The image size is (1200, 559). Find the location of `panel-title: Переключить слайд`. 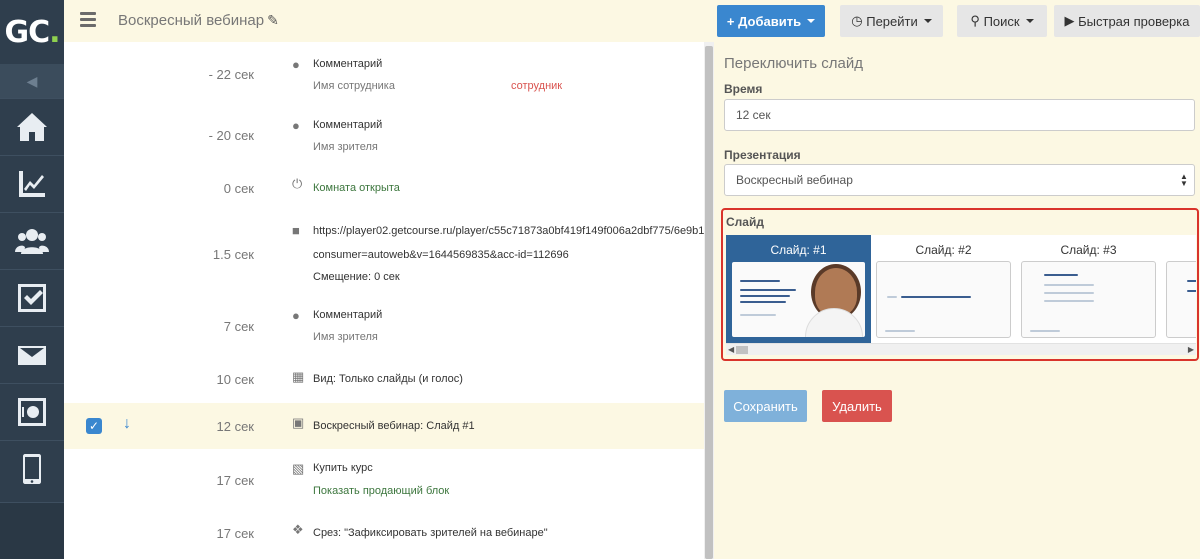

panel-title: Переключить слайд is located at coordinates (793, 63).